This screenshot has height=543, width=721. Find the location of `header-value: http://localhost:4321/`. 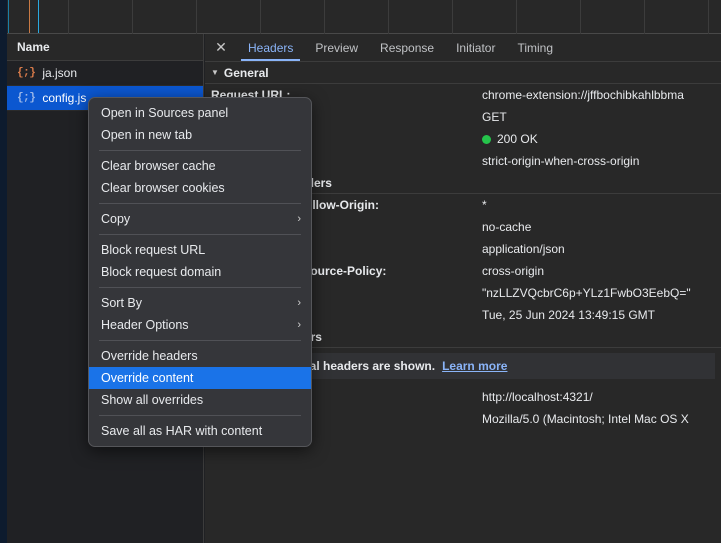

header-value: http://localhost:4321/ is located at coordinates (601, 397).